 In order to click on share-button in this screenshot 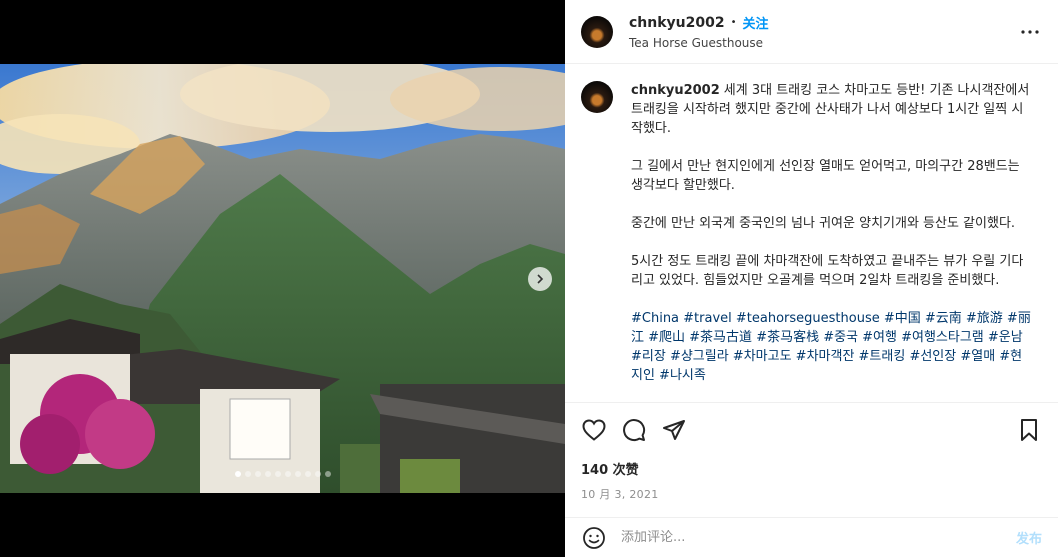, I will do `click(674, 430)`.